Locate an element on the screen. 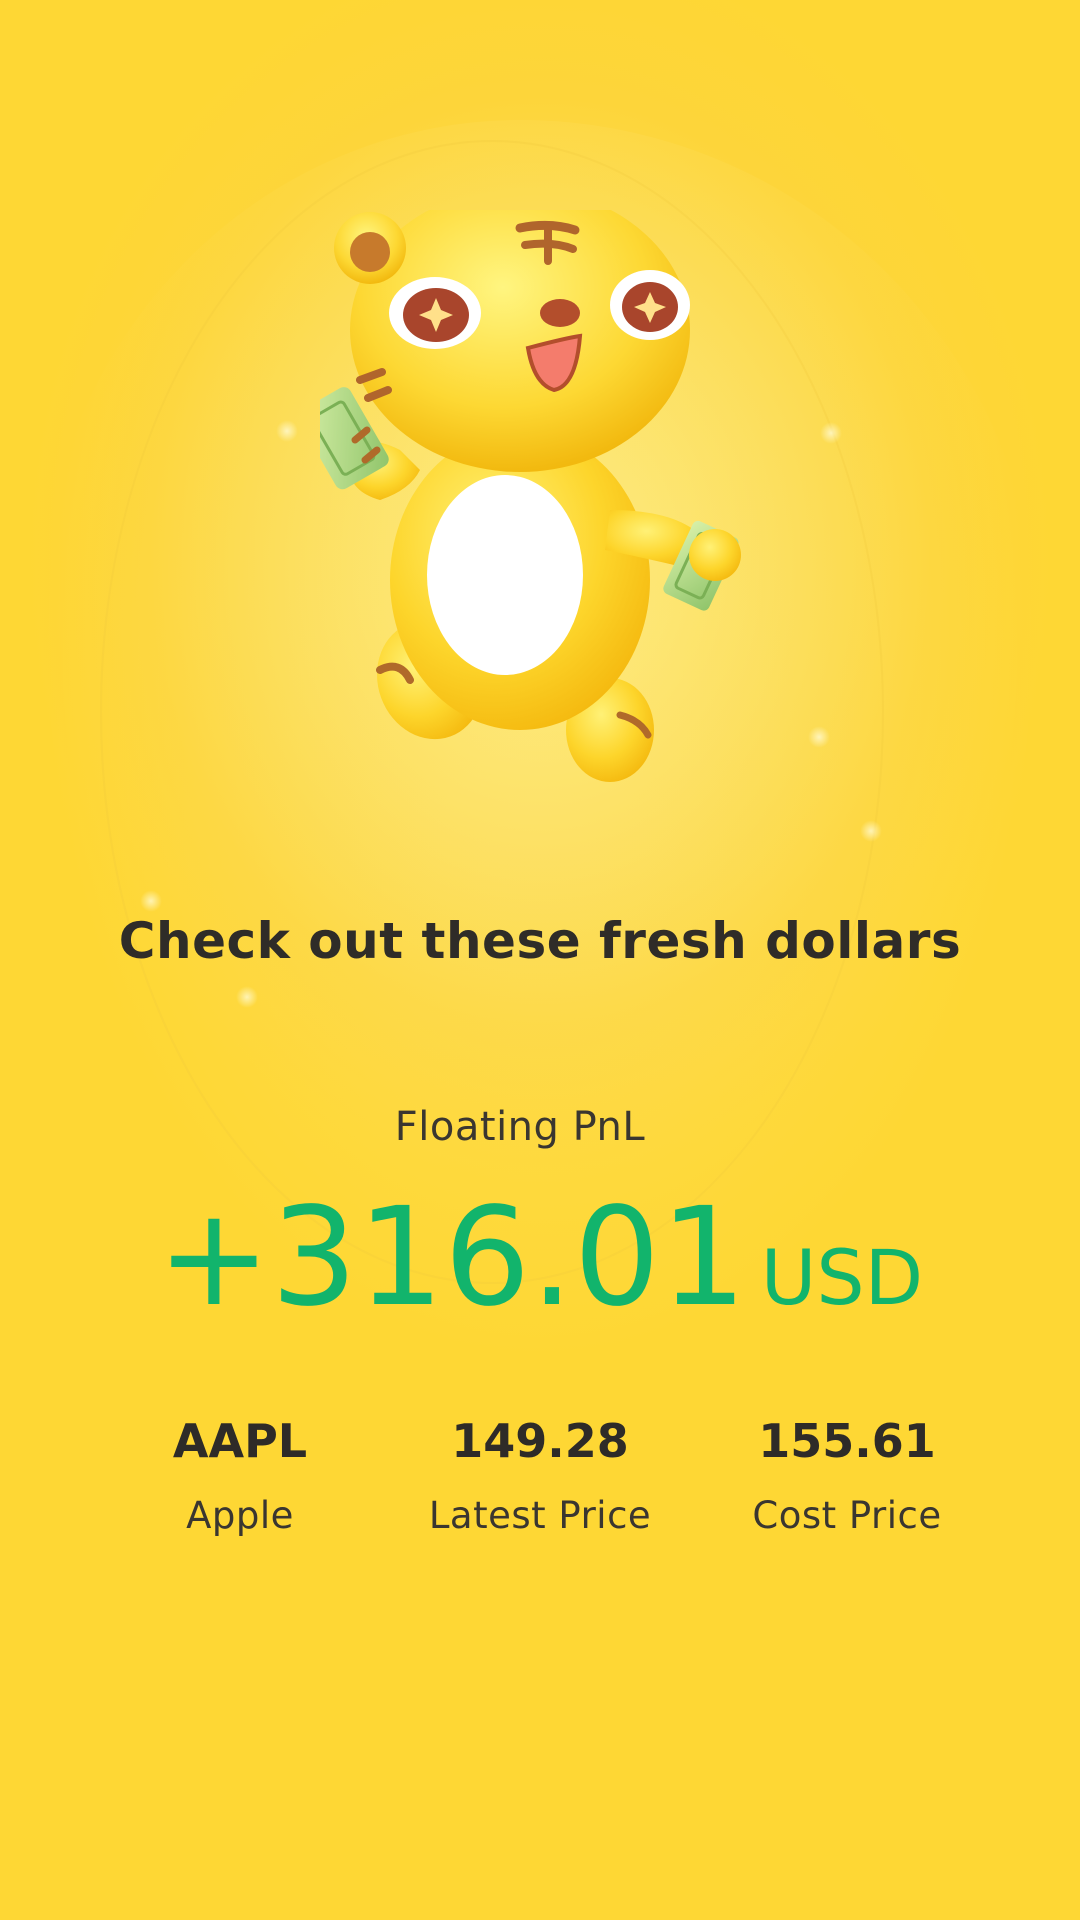 This screenshot has width=1080, height=1920. cost-price-value: 155.61 is located at coordinates (847, 1441).